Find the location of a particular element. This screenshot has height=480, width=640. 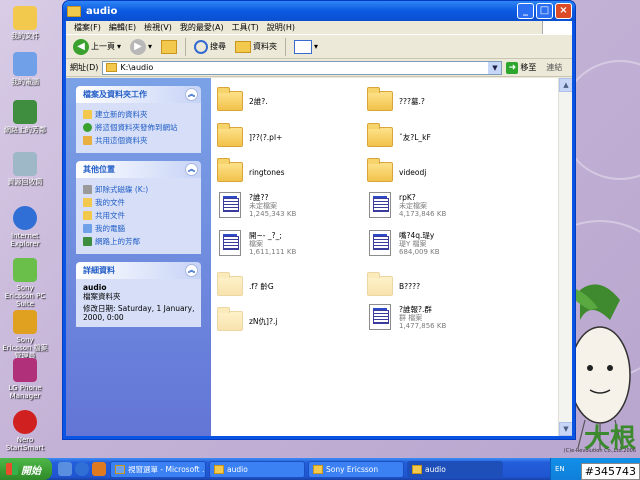

desktop-icon-internet-explorer: Internet Explorer is located at coordinates (25, 227).